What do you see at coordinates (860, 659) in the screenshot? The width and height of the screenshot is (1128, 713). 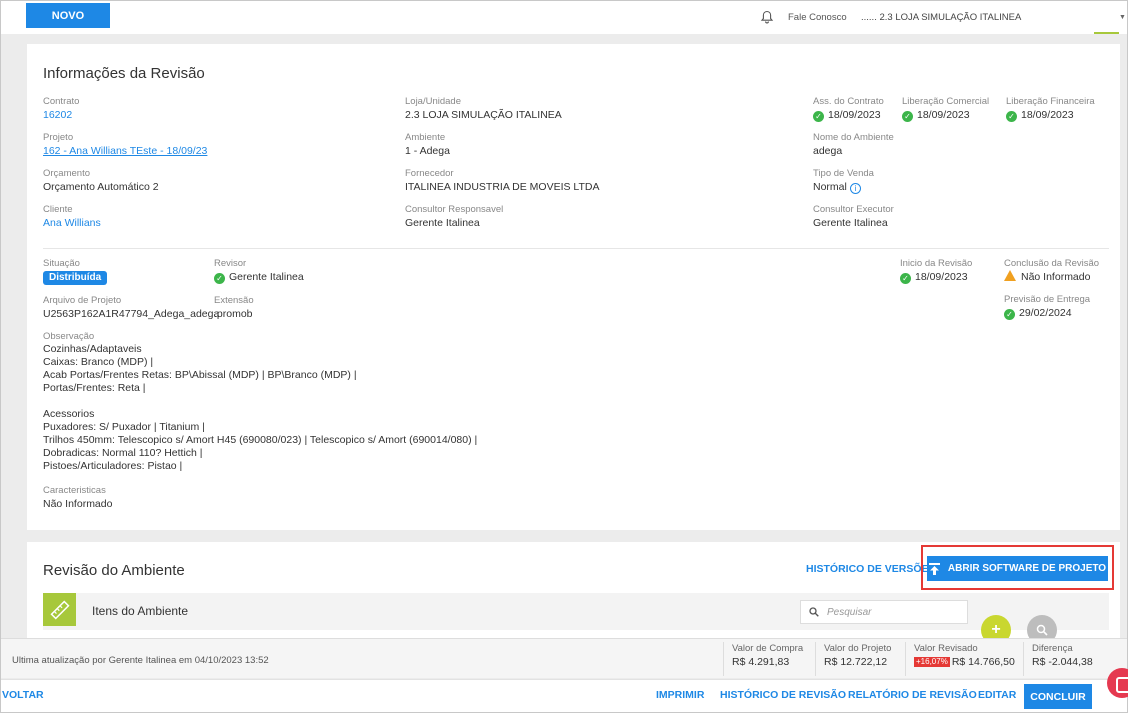 I see `valor-projeto: Valor do Projeto R$ 12.722,12` at bounding box center [860, 659].